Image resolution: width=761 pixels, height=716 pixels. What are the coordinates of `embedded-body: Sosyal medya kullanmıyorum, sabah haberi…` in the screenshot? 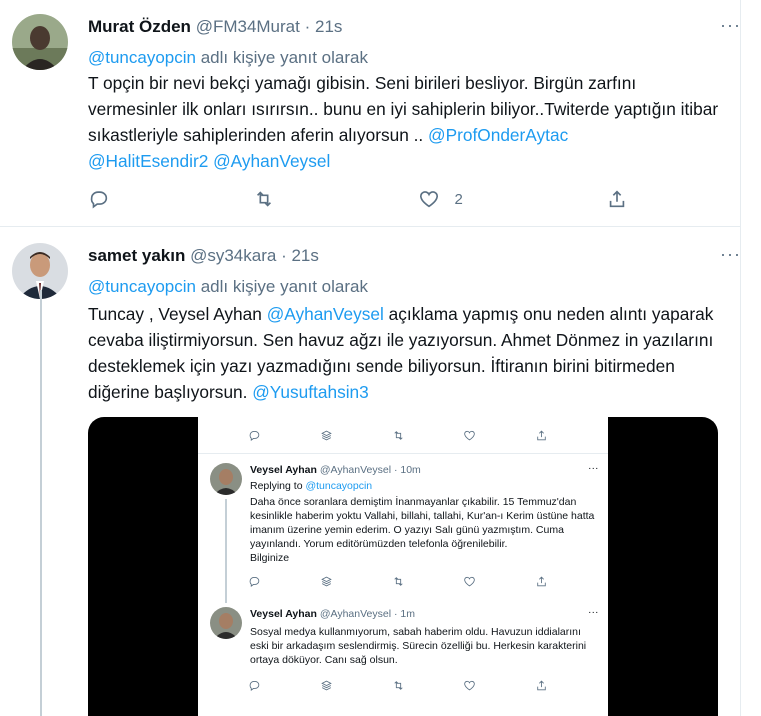 It's located at (418, 646).